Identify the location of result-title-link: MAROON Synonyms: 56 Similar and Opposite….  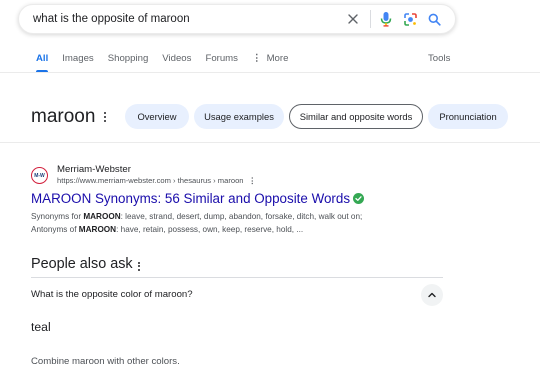
(198, 198).